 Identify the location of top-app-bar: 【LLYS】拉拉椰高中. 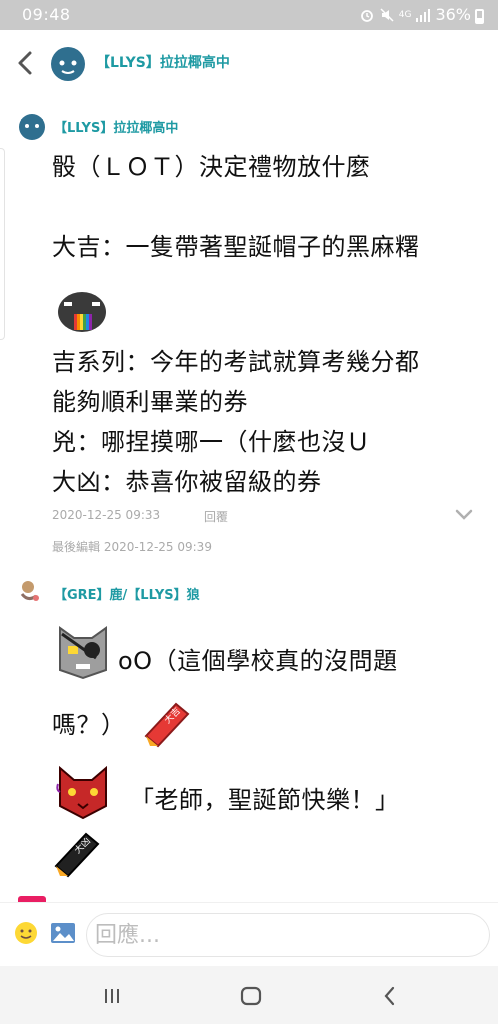
(249, 63).